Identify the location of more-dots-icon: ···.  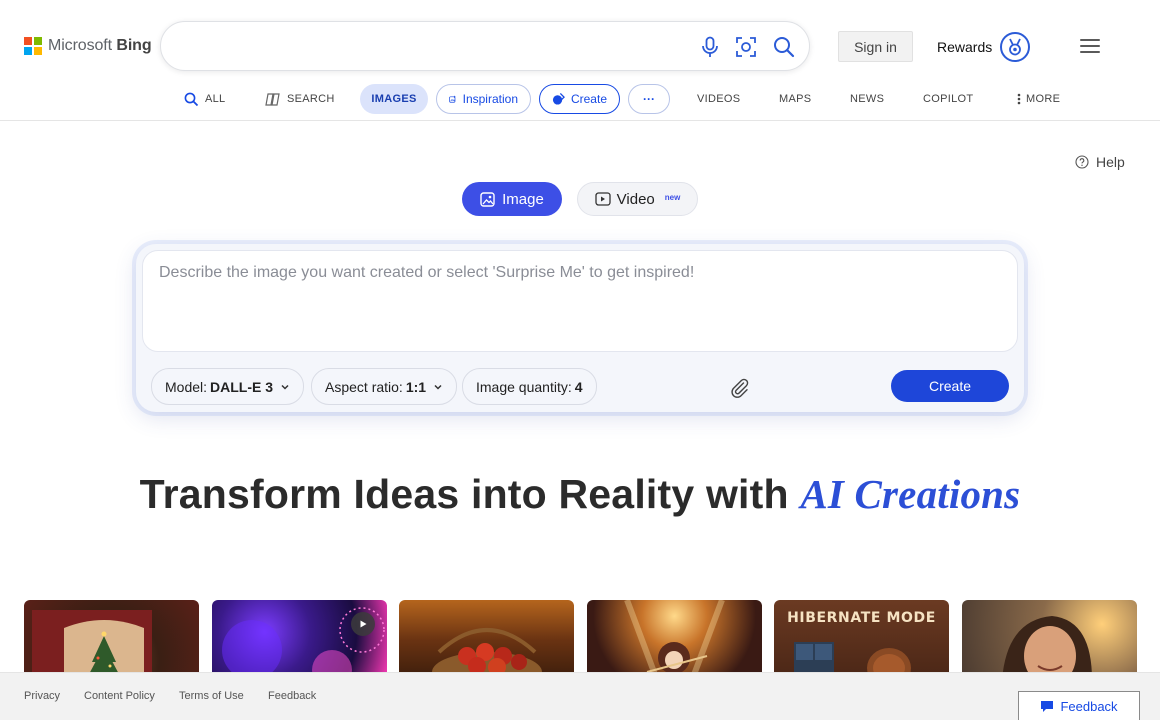
(649, 99).